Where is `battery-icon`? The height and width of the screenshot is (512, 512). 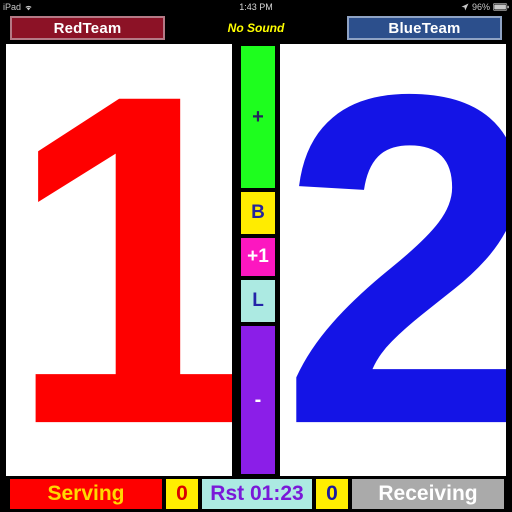
battery-icon is located at coordinates (501, 7).